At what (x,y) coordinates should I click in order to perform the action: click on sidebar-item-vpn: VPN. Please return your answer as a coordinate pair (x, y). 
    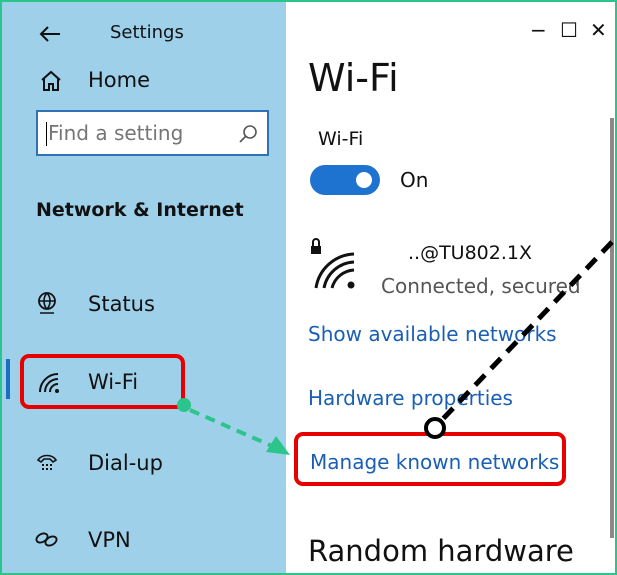
    Looking at the image, I should click on (109, 540).